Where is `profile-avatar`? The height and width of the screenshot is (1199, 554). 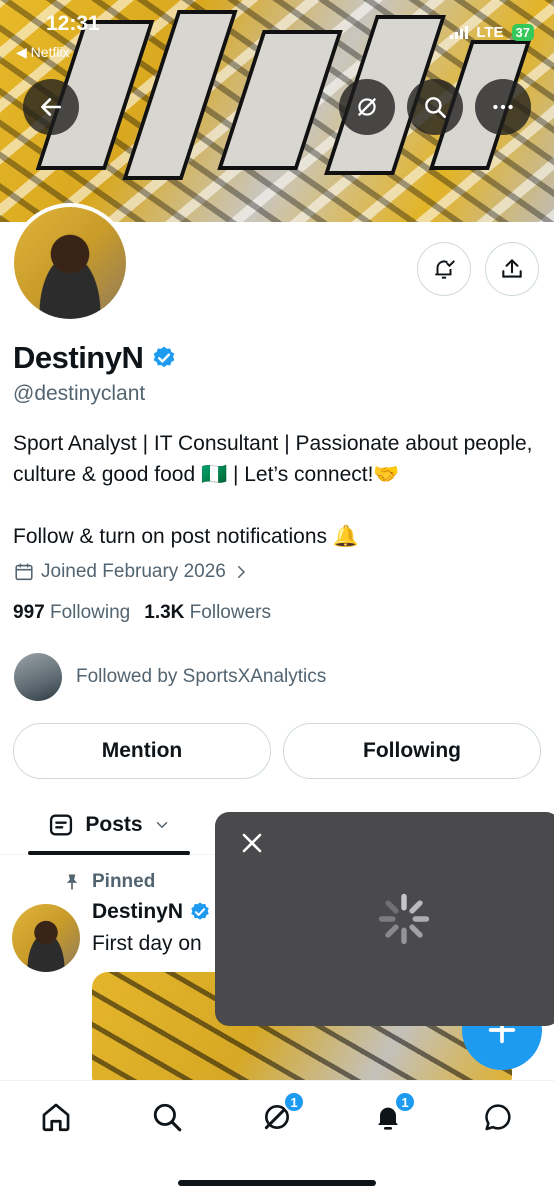 profile-avatar is located at coordinates (70, 263).